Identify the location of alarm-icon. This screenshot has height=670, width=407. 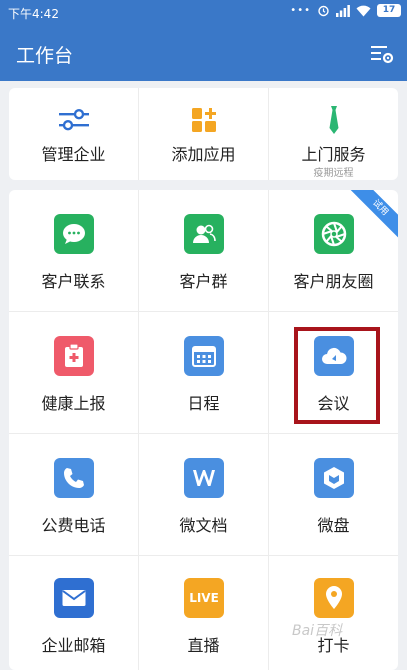
(323, 11).